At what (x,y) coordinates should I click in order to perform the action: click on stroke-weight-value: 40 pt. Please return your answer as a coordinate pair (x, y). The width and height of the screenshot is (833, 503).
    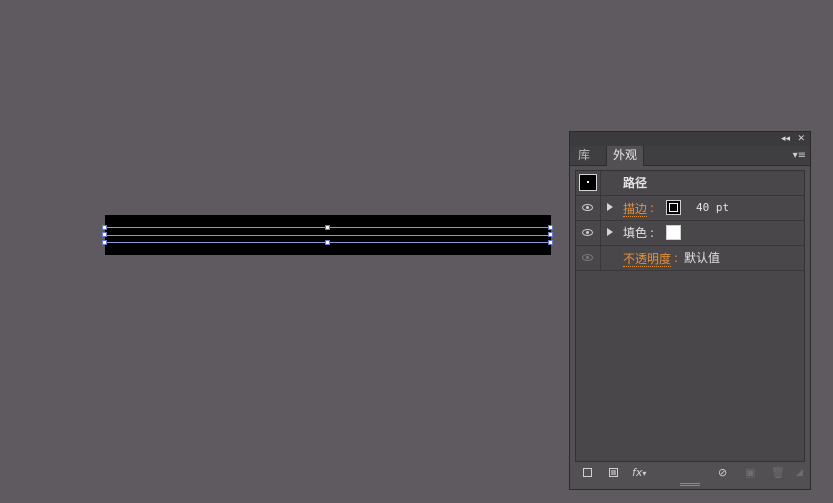
    Looking at the image, I should click on (712, 208).